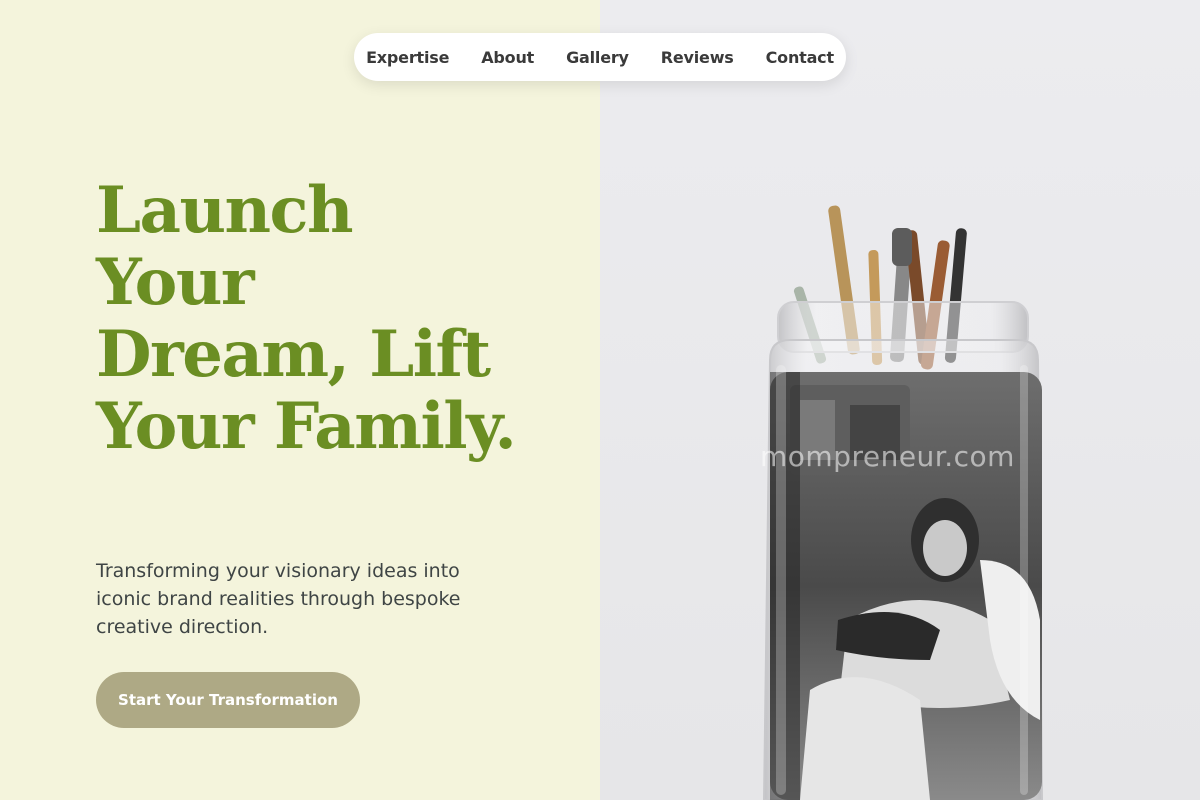  I want to click on top-navigation: Expertise About Gallery Reviews Contact, so click(600, 57).